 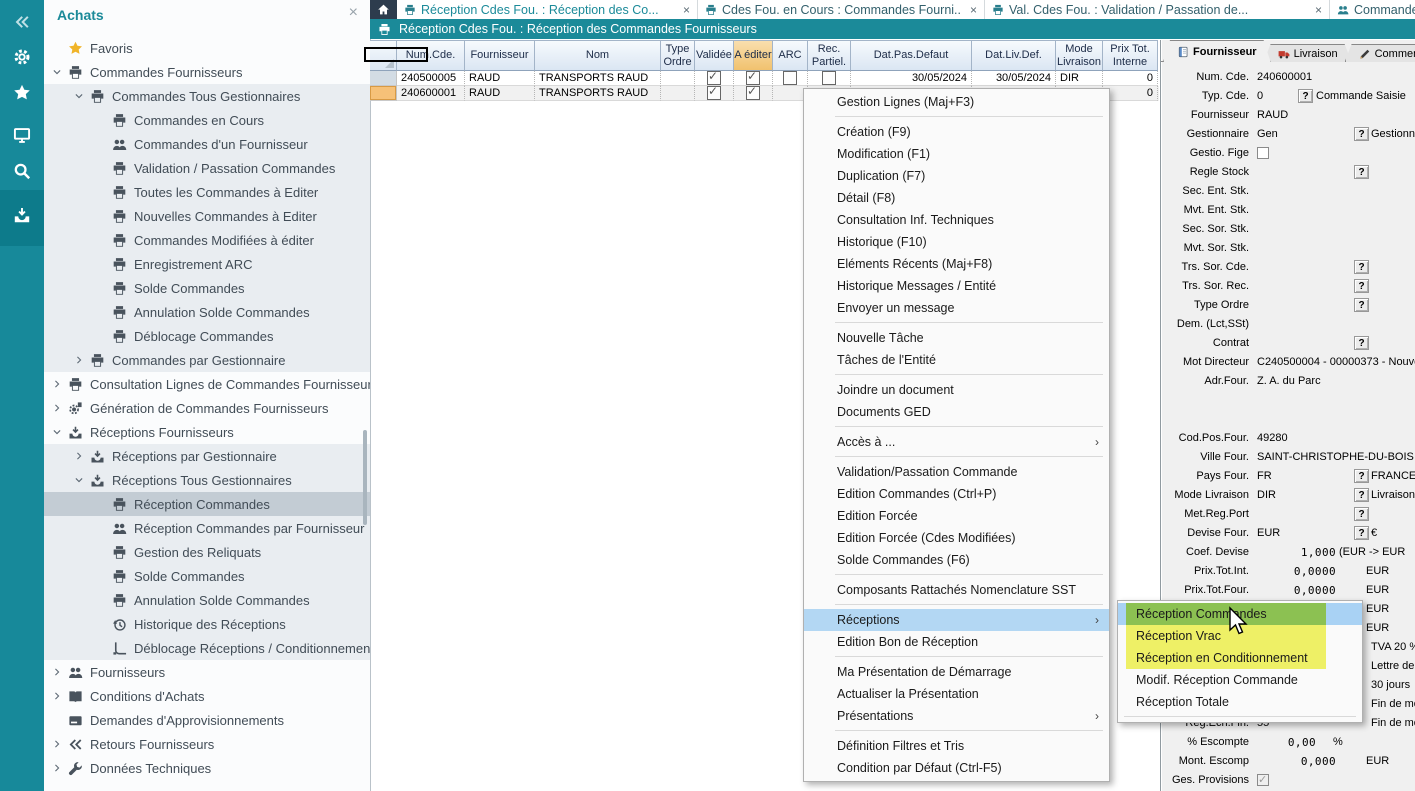 What do you see at coordinates (207, 432) in the screenshot?
I see `sidebar-item-receptions-fournisseurs: Réceptions Fournisseurs` at bounding box center [207, 432].